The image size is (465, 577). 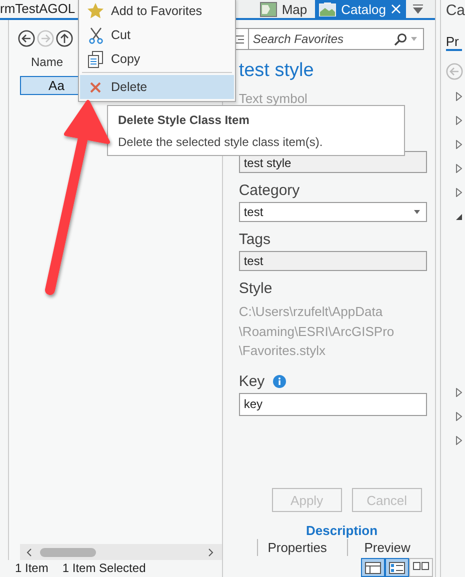 I want to click on style-path: \Roaming\ESRI\ArcGISPro, so click(x=317, y=331).